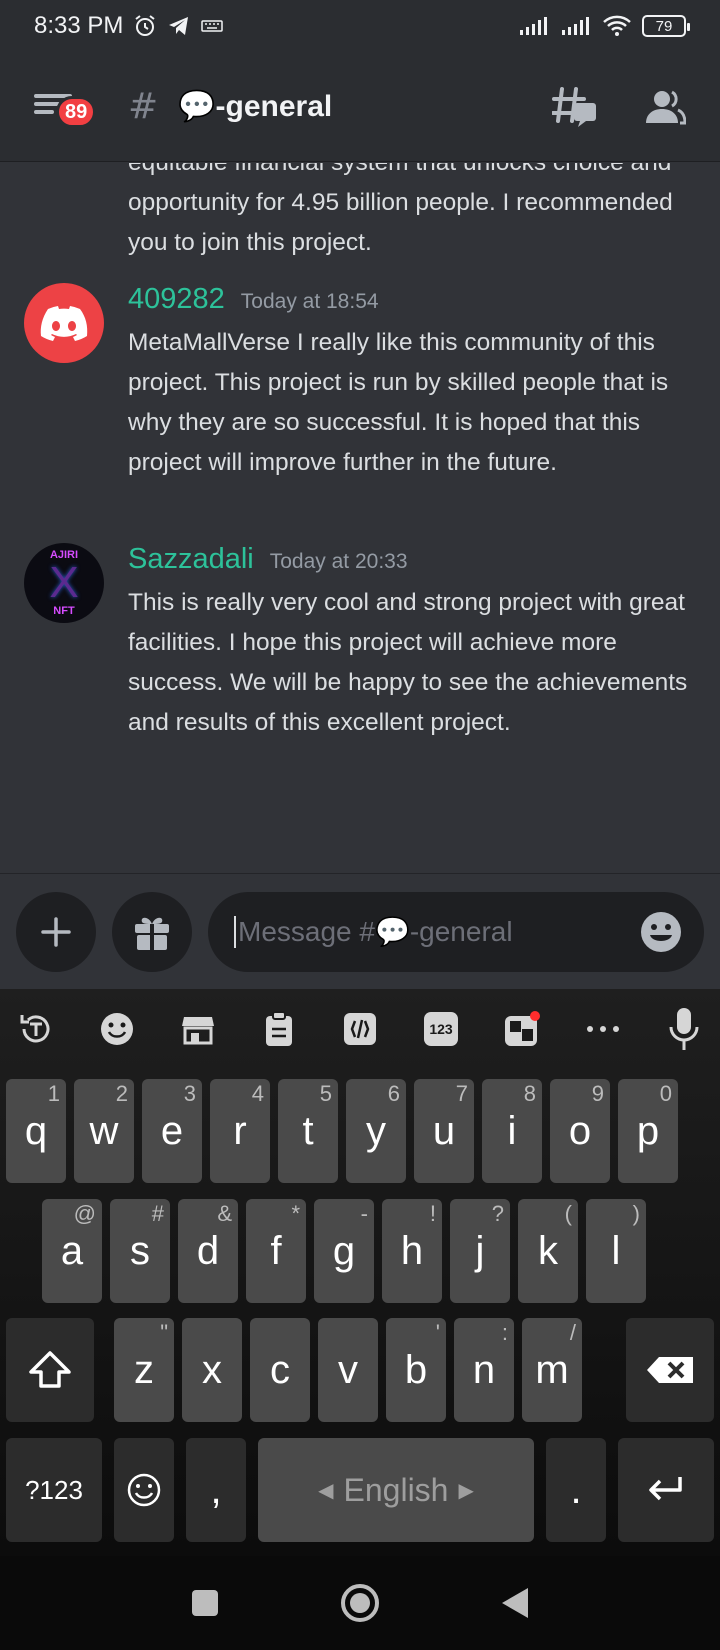  I want to click on key-t: t5, so click(308, 1131).